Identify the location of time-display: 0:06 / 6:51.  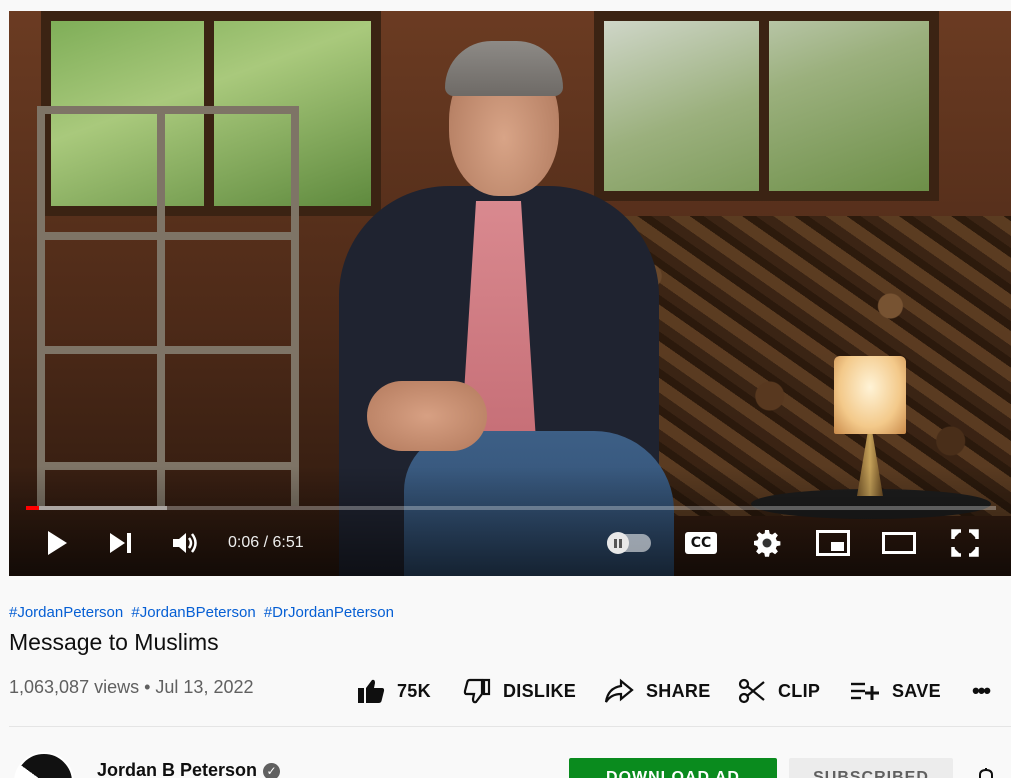
(266, 542).